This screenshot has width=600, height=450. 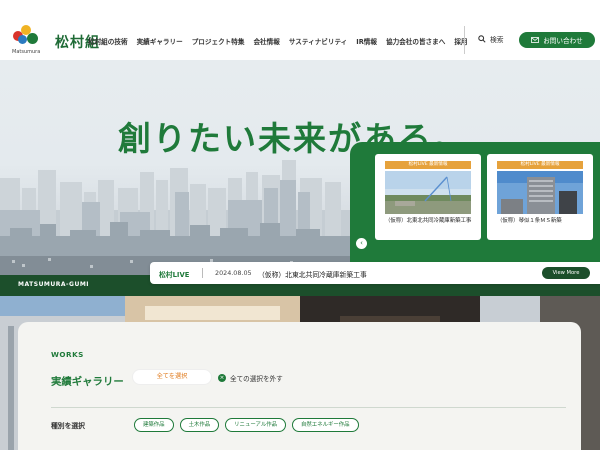 I want to click on select-all-button: 全てを選択, so click(x=172, y=377).